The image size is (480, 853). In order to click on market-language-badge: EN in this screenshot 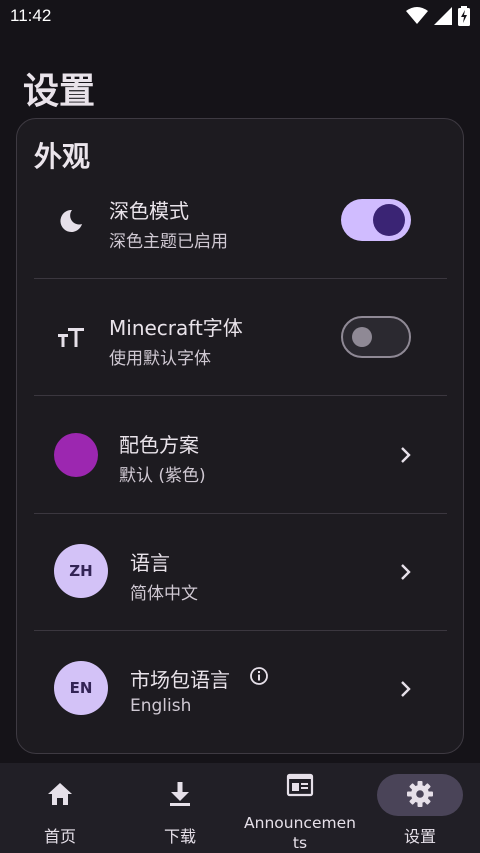, I will do `click(81, 688)`.